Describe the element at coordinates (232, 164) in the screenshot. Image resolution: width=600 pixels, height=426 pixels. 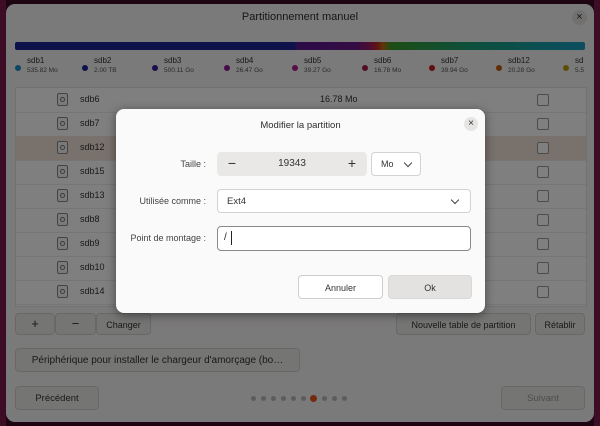
I see `size-decrement-button: −` at that location.